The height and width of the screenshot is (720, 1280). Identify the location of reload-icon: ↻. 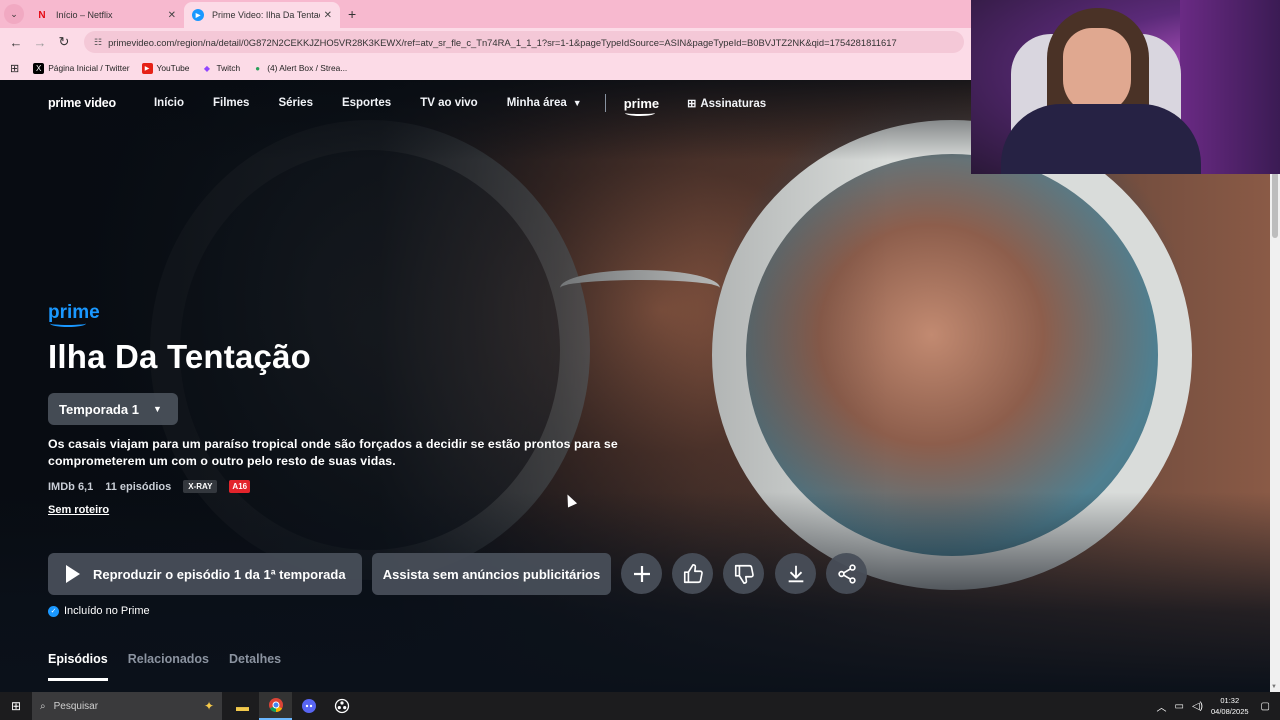
(64, 42).